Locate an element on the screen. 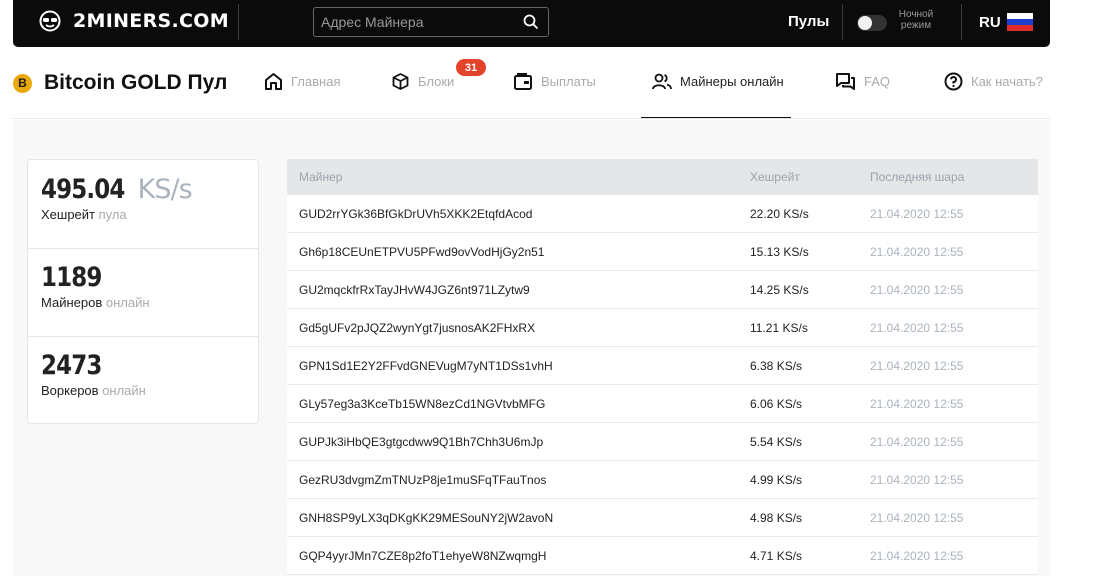 This screenshot has width=1100, height=576. stat-hashrate-label-muted: пула is located at coordinates (112, 214).